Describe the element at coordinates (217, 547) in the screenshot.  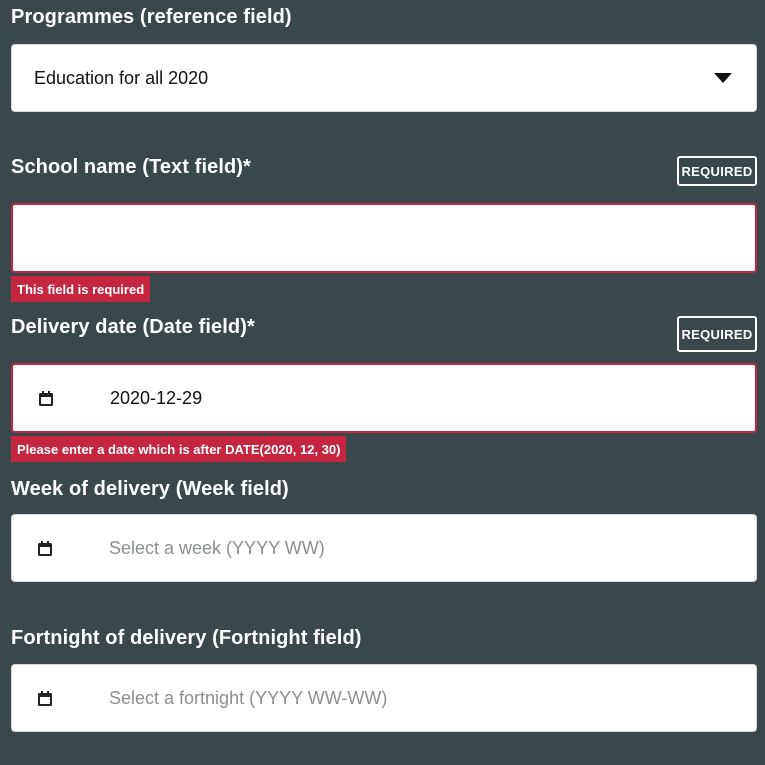
I see `week-of-delivery-placeholder: Select a week (YYYY WW)` at that location.